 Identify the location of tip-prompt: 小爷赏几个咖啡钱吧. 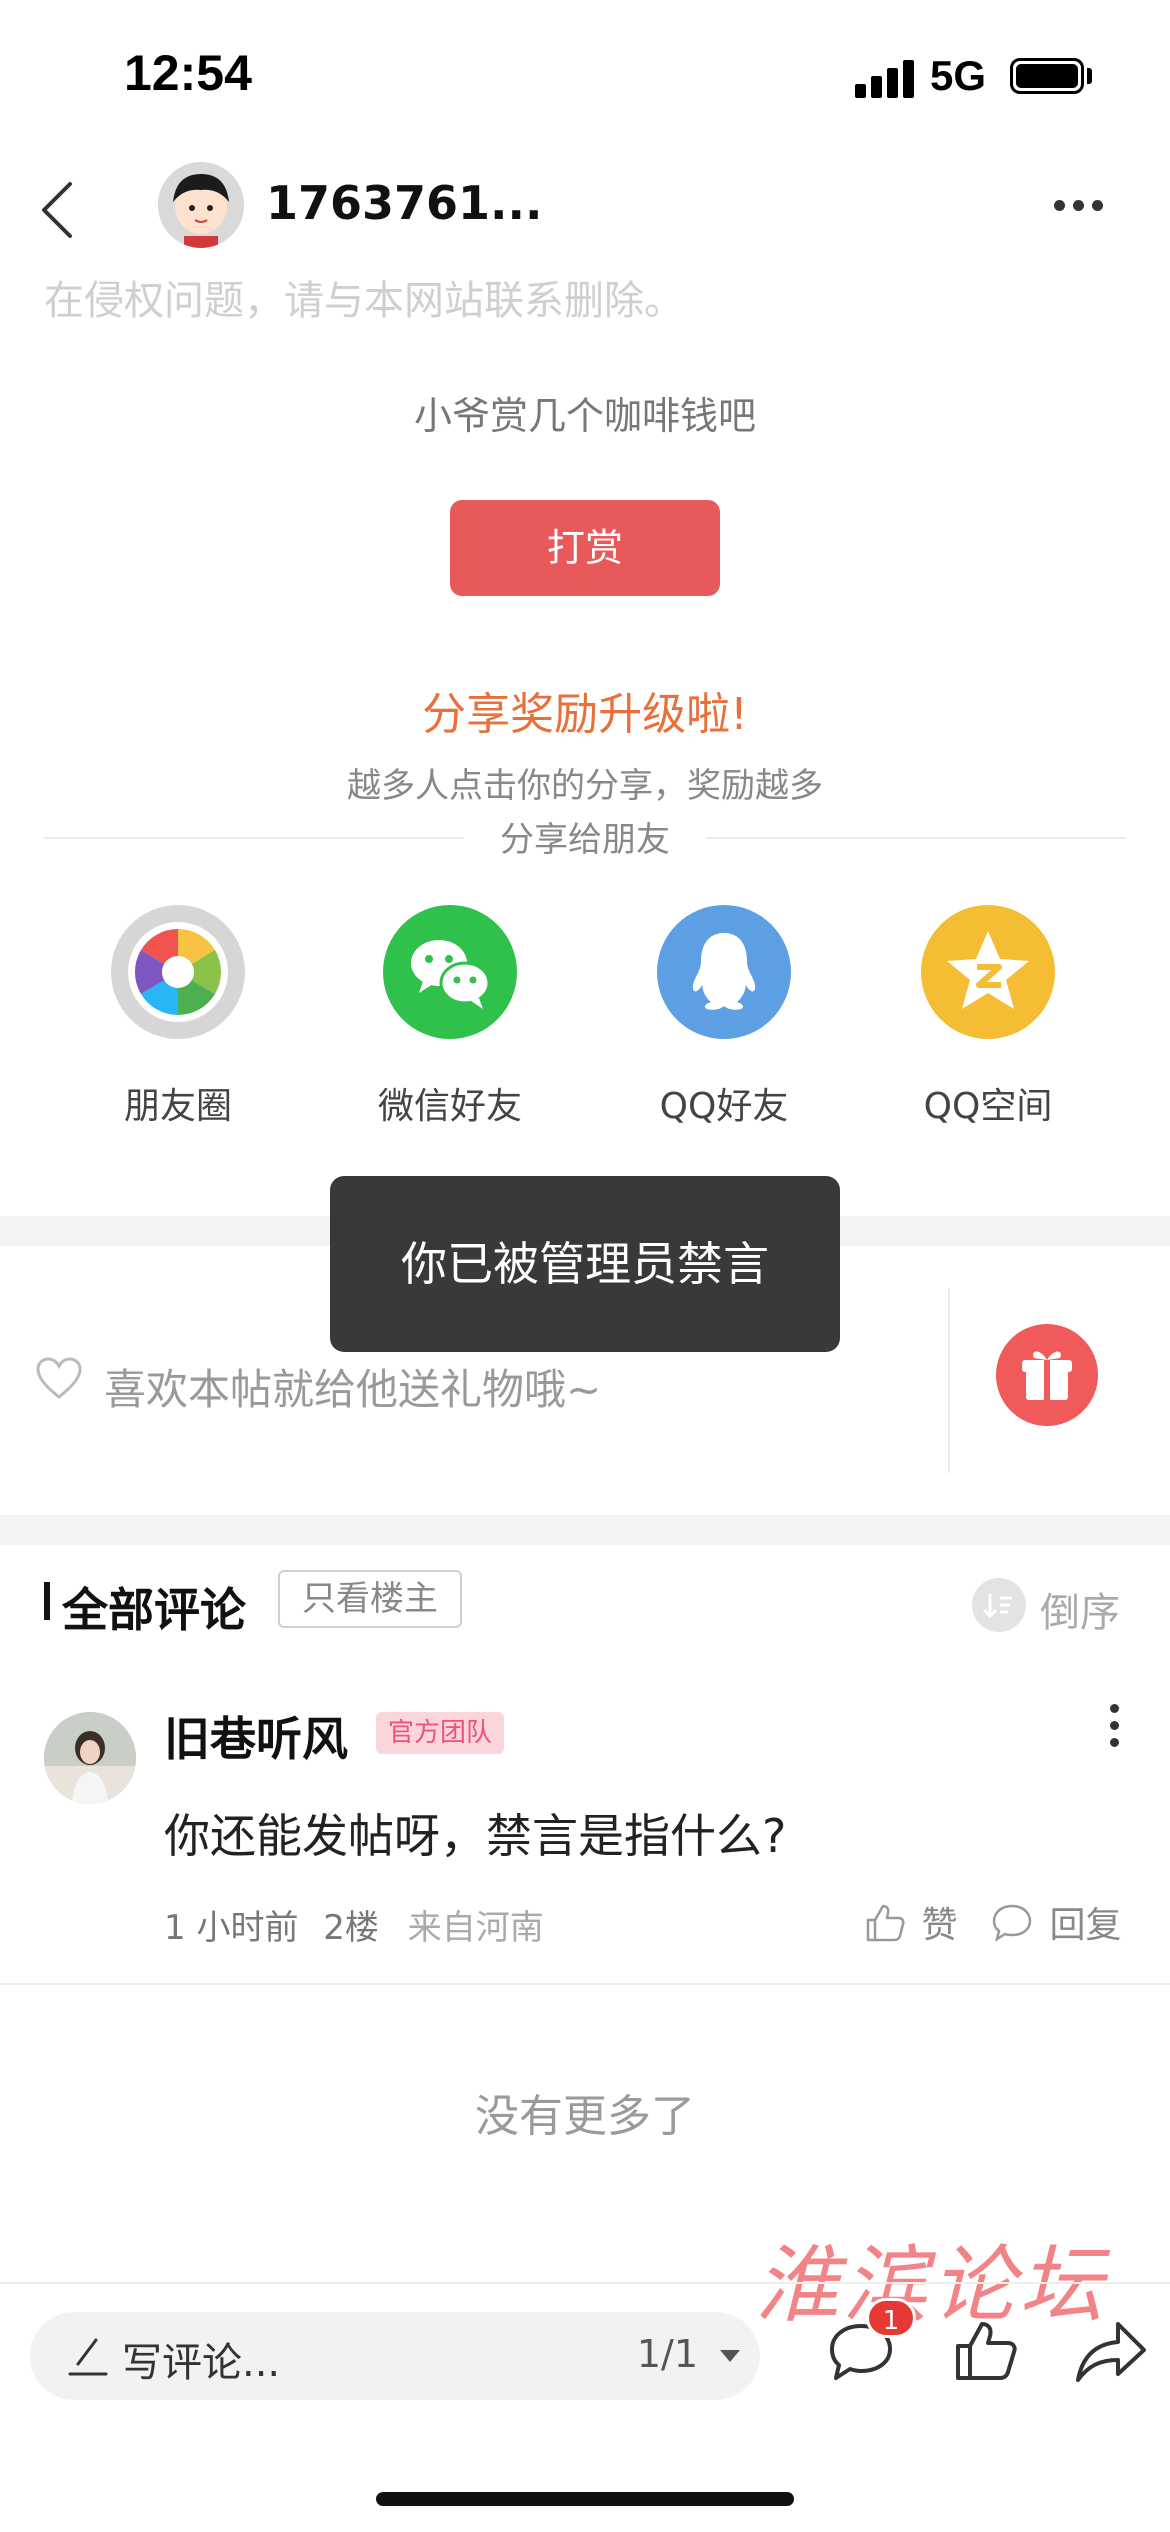
(584, 416).